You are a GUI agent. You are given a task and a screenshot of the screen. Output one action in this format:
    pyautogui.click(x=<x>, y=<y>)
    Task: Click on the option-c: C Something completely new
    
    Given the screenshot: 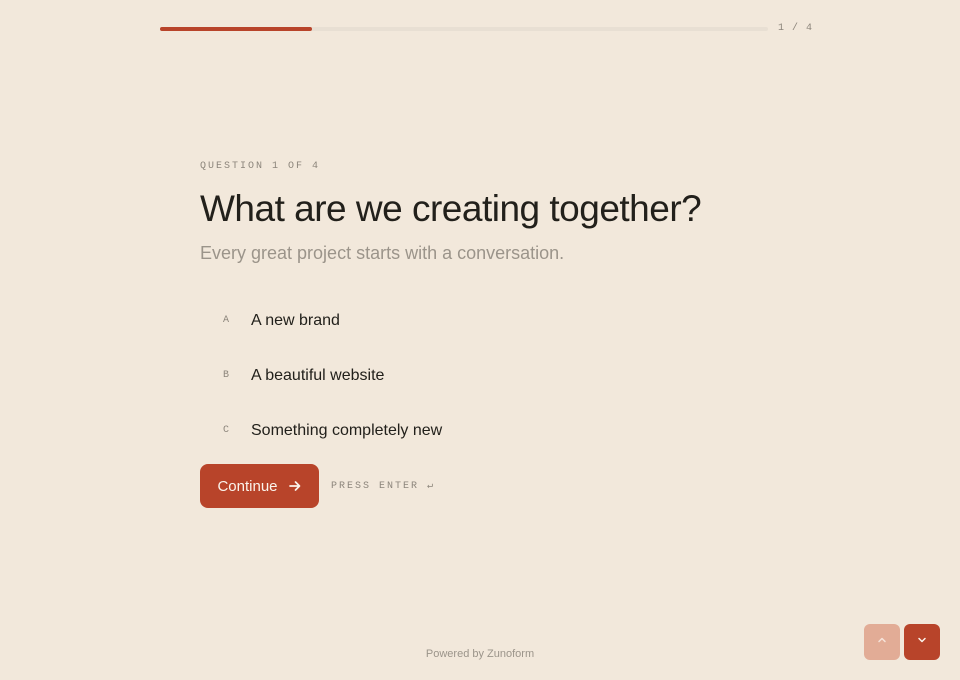 What is the action you would take?
    pyautogui.click(x=500, y=430)
    